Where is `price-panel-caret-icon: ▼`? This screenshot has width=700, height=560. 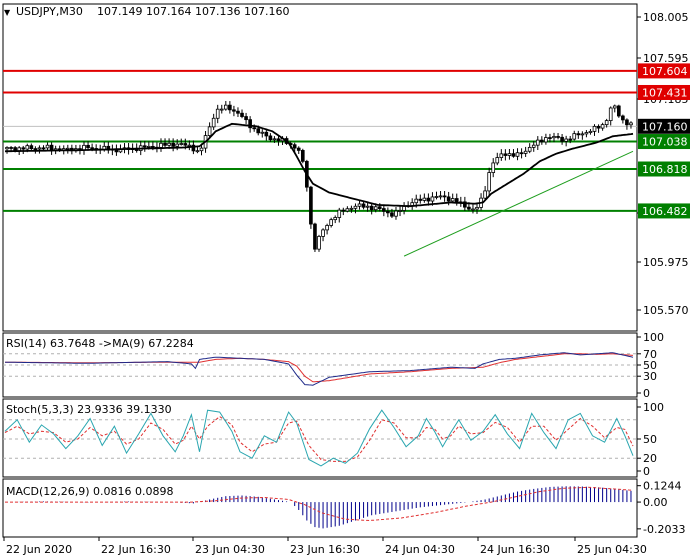
price-panel-caret-icon: ▼ is located at coordinates (7, 12).